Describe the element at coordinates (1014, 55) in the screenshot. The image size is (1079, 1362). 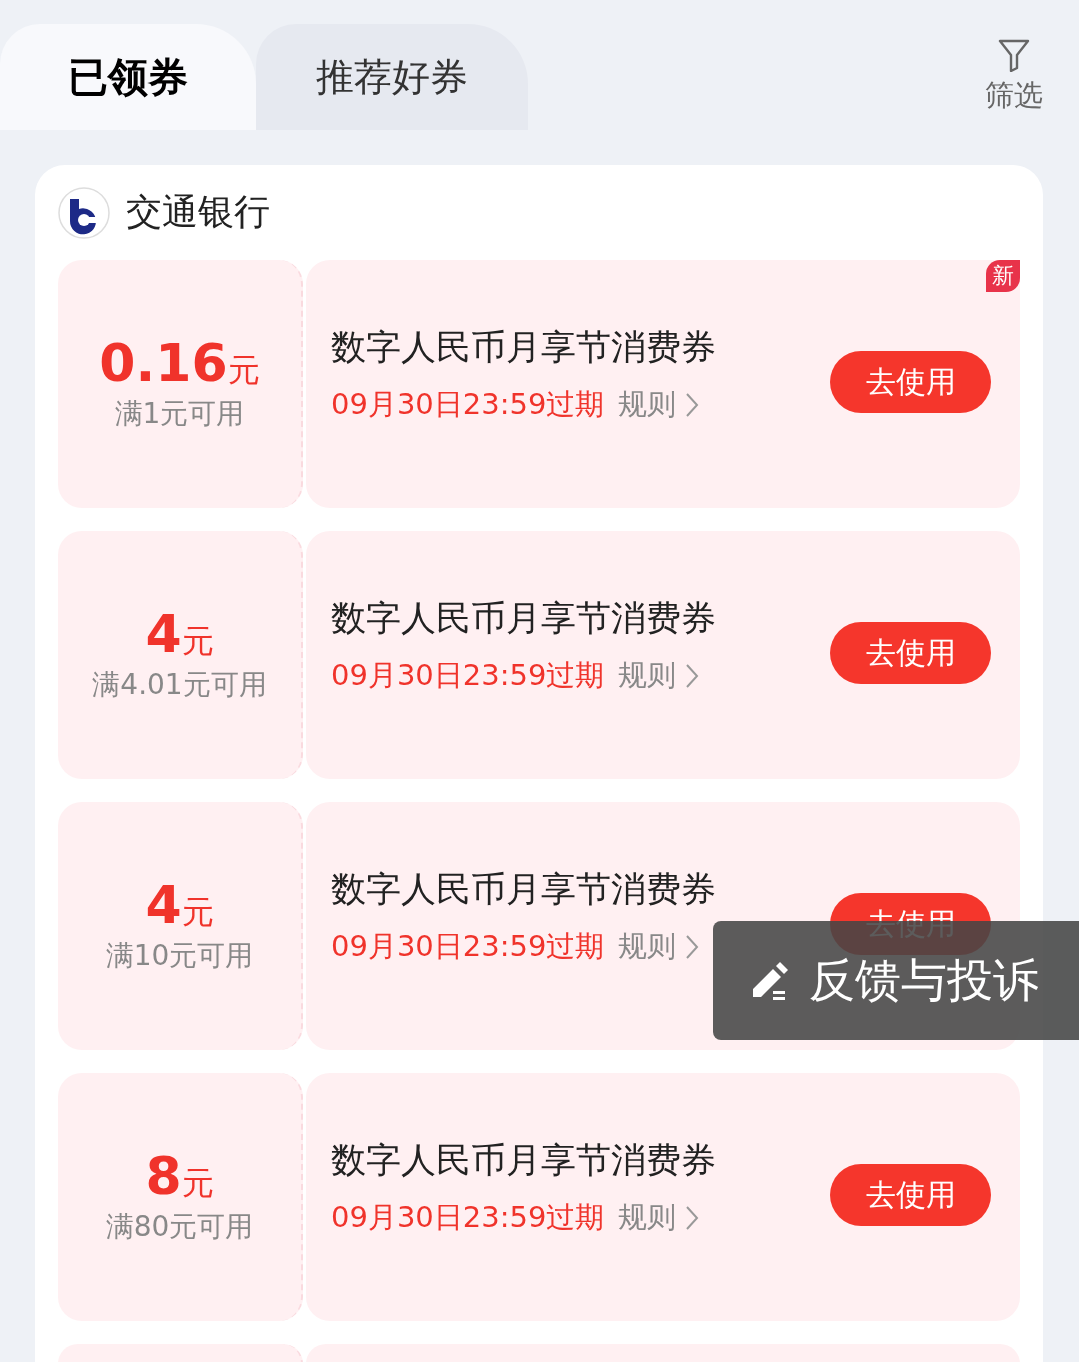
I see `filter-icon` at that location.